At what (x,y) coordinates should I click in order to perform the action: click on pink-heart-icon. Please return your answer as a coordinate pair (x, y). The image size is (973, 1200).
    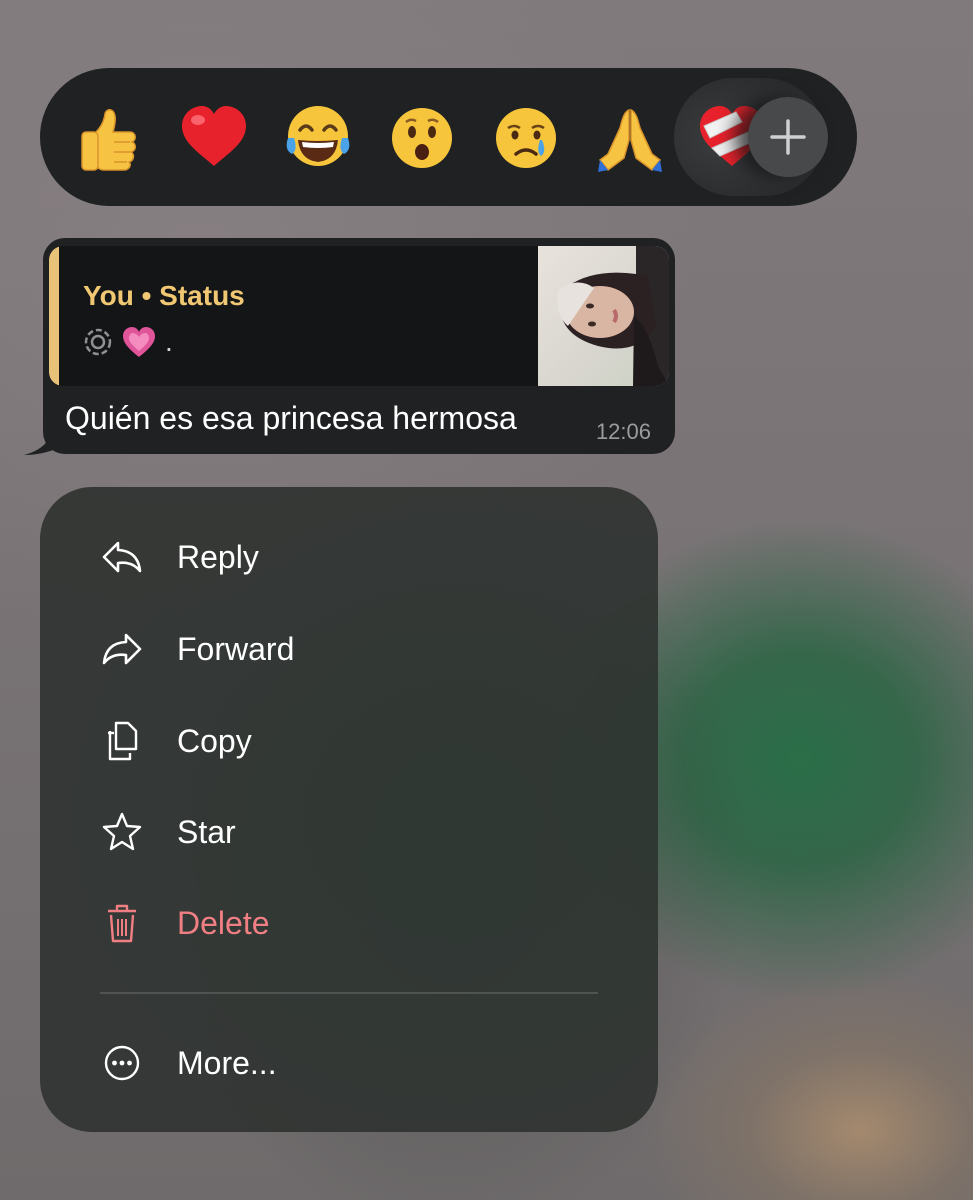
    Looking at the image, I should click on (139, 342).